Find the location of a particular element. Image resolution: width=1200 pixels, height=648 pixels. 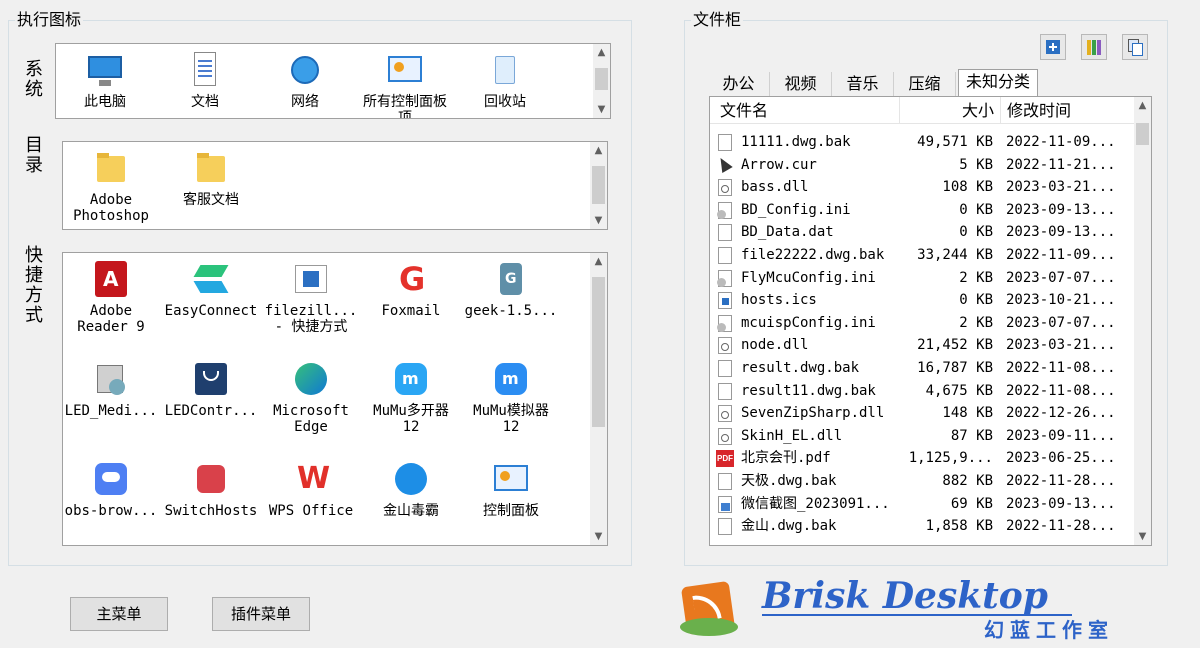

mumu-emulator-icon: m is located at coordinates (511, 379).